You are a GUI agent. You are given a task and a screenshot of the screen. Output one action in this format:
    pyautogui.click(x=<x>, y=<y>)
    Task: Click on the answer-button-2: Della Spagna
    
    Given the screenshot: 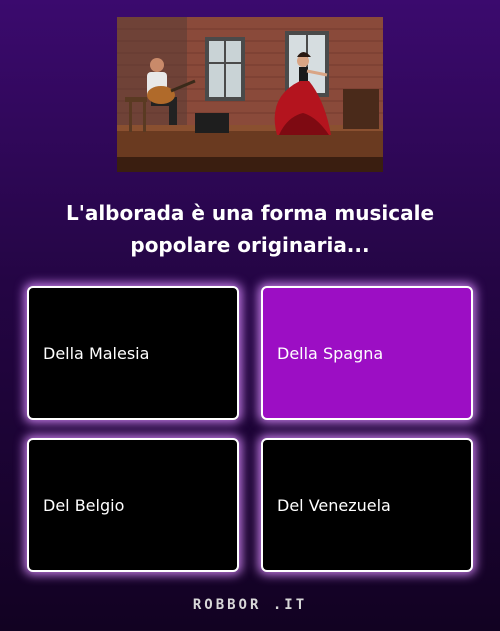 What is the action you would take?
    pyautogui.click(x=367, y=353)
    